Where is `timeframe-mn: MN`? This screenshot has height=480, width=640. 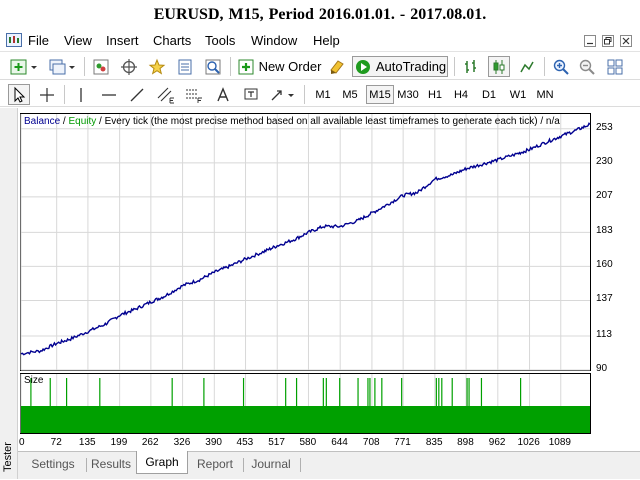
timeframe-mn: MN is located at coordinates (545, 94).